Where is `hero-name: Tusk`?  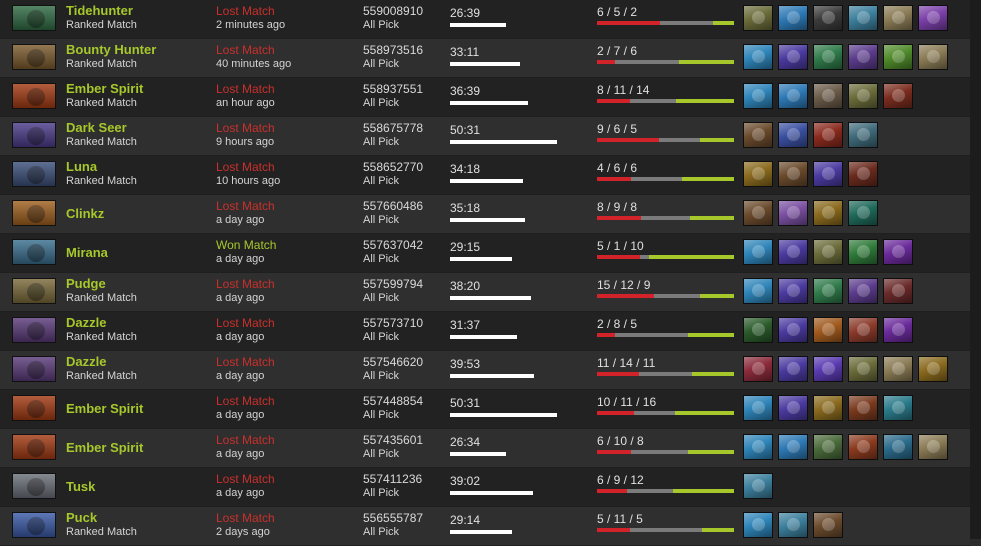 hero-name: Tusk is located at coordinates (80, 487).